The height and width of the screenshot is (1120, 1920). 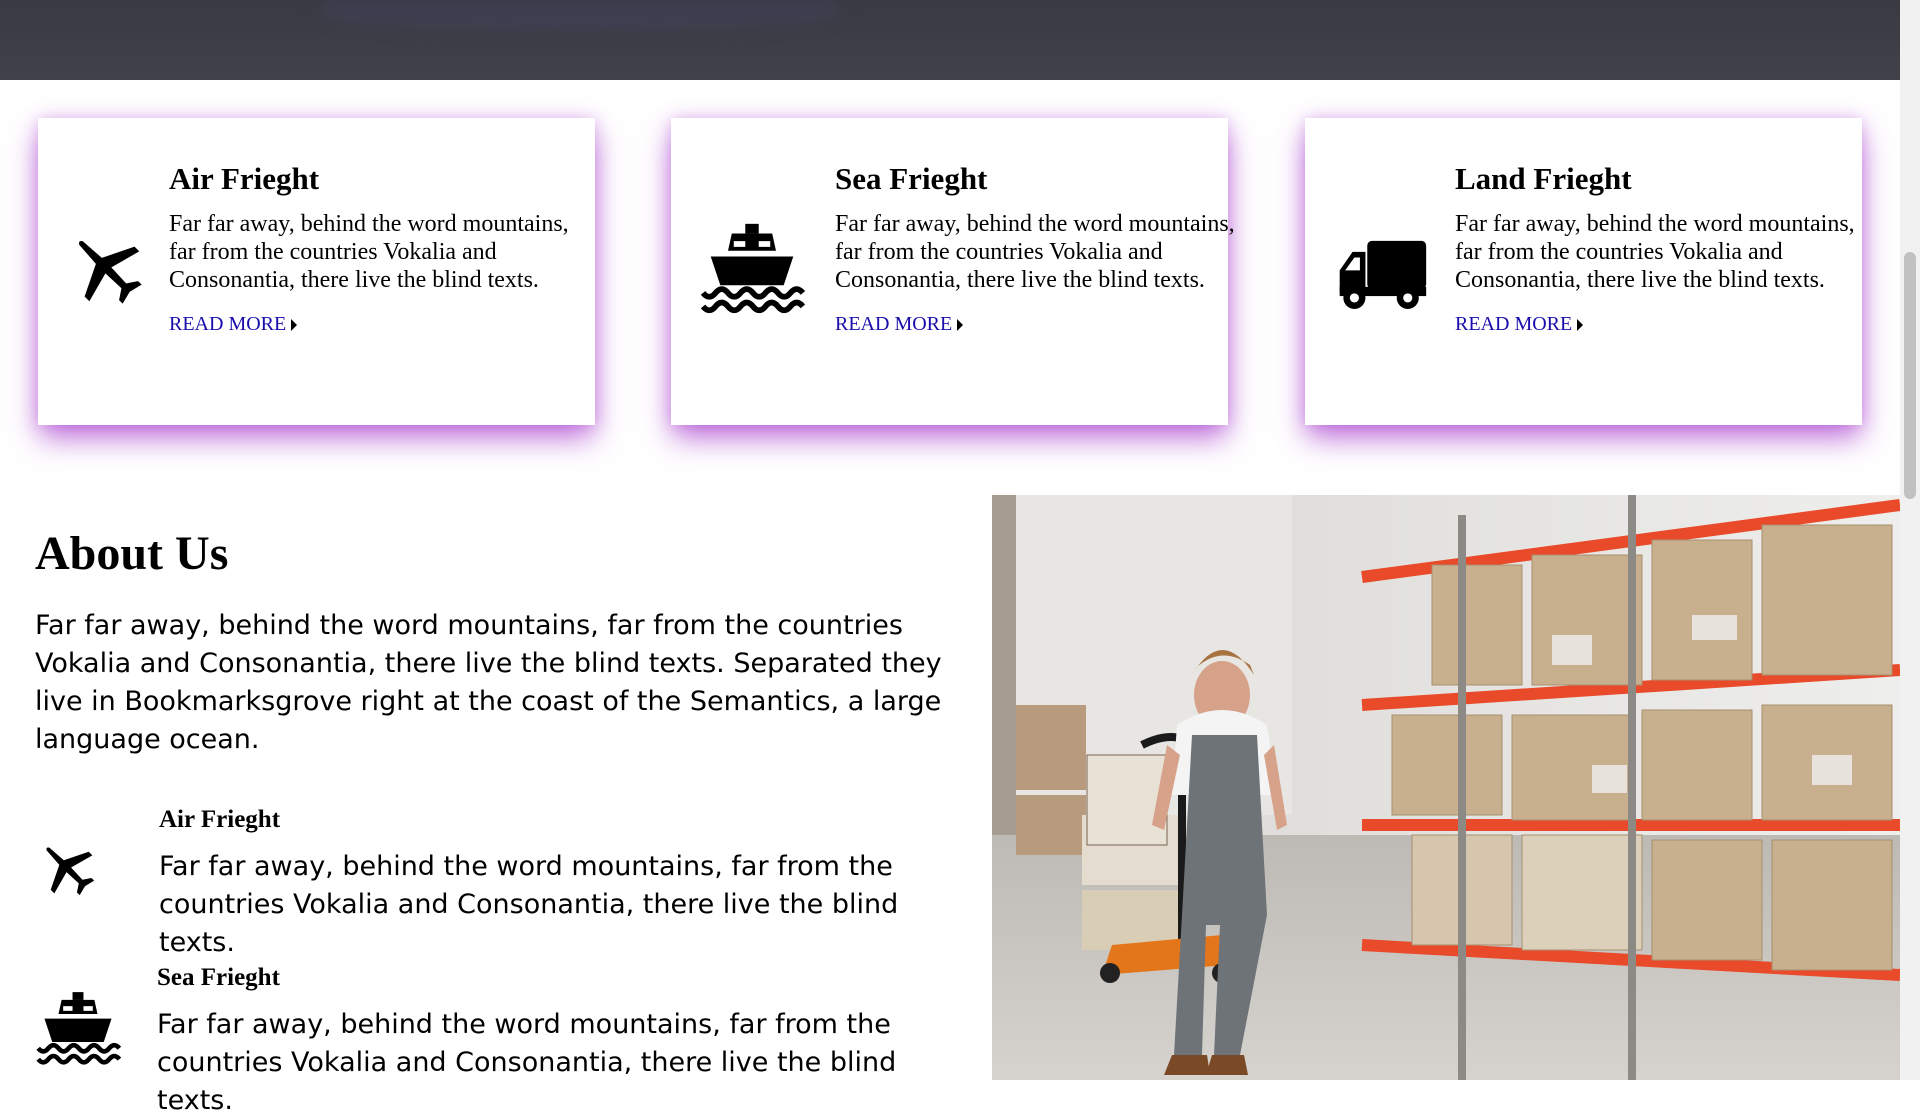 What do you see at coordinates (950, 40) in the screenshot?
I see `hero-banner-bottom` at bounding box center [950, 40].